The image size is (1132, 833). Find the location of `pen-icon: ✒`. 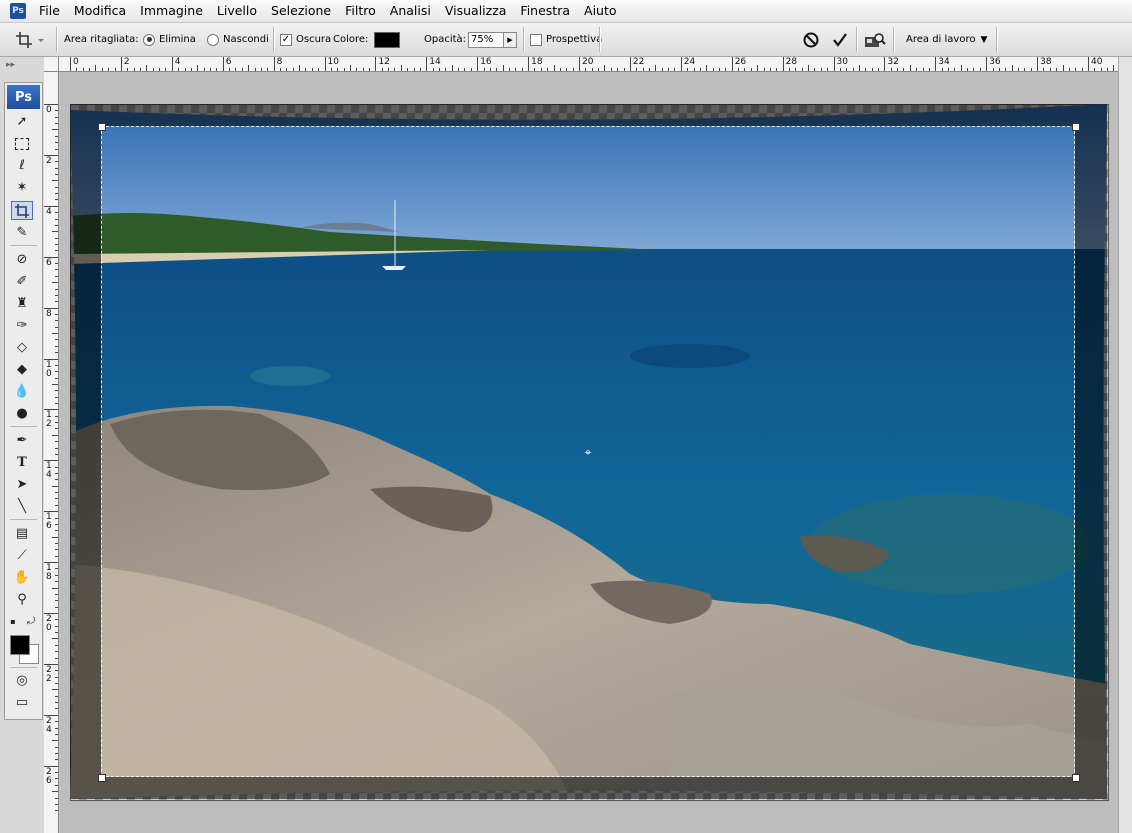

pen-icon: ✒ is located at coordinates (22, 440).